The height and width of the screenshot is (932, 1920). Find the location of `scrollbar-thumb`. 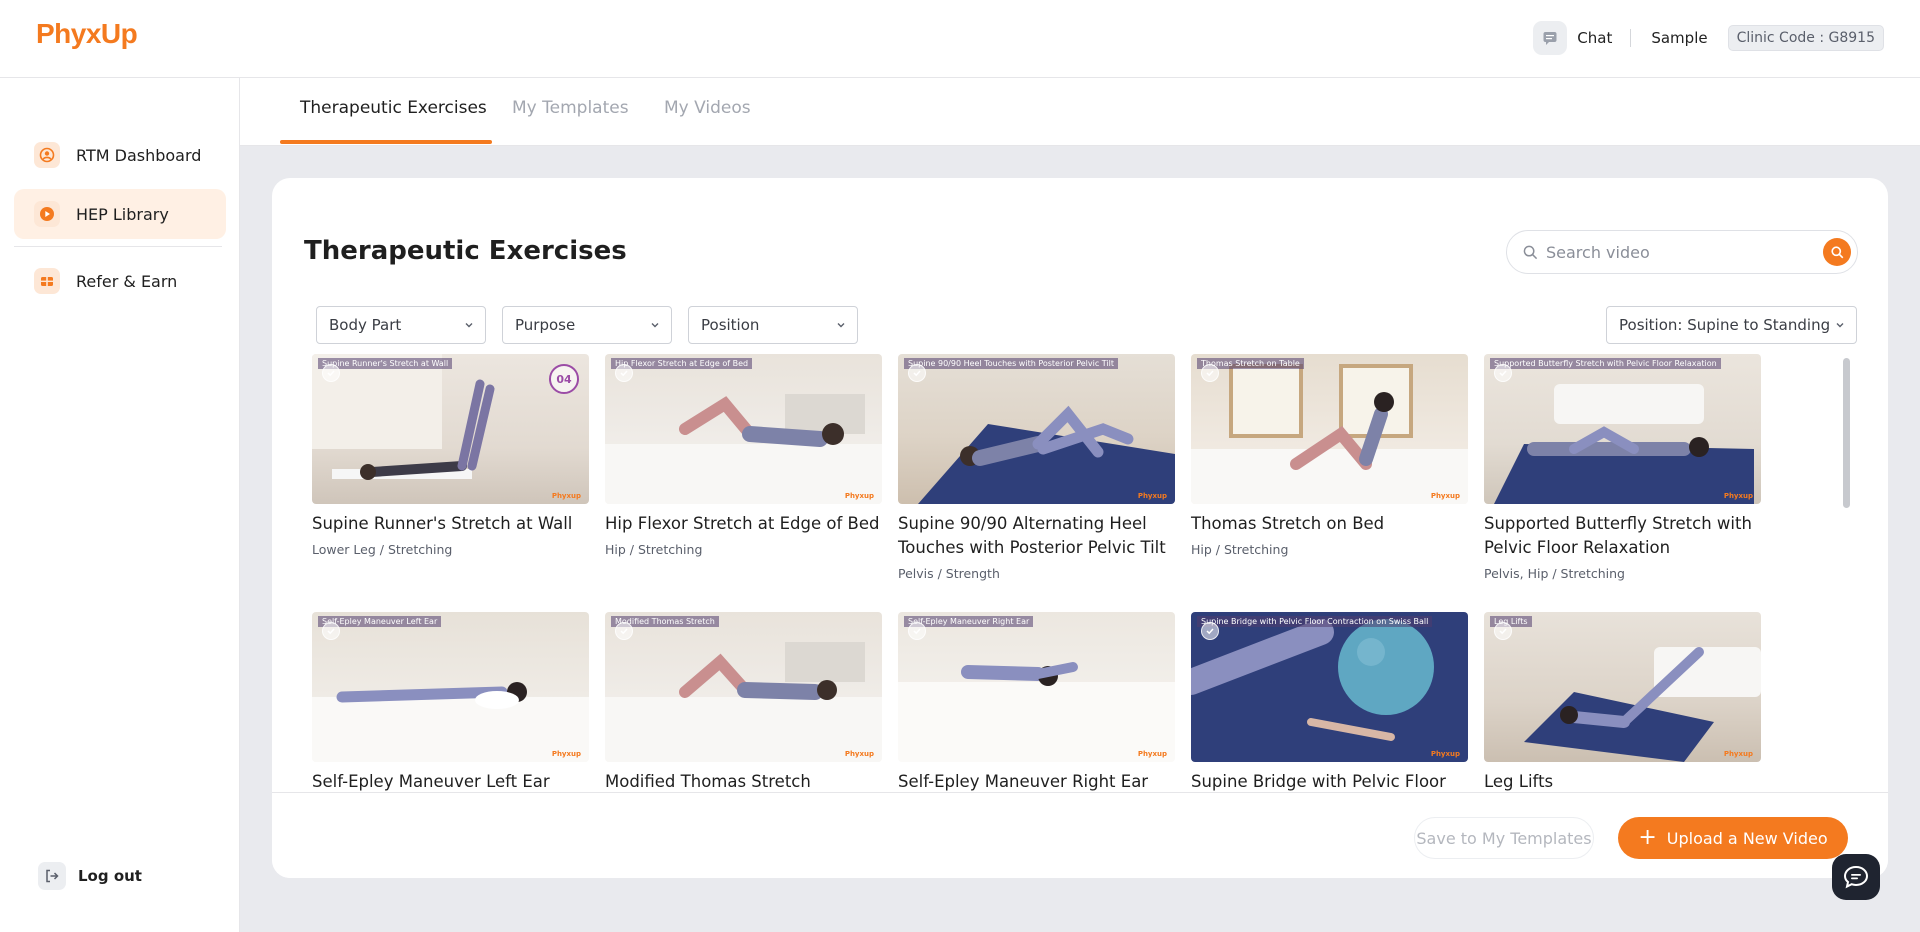

scrollbar-thumb is located at coordinates (1846, 433).